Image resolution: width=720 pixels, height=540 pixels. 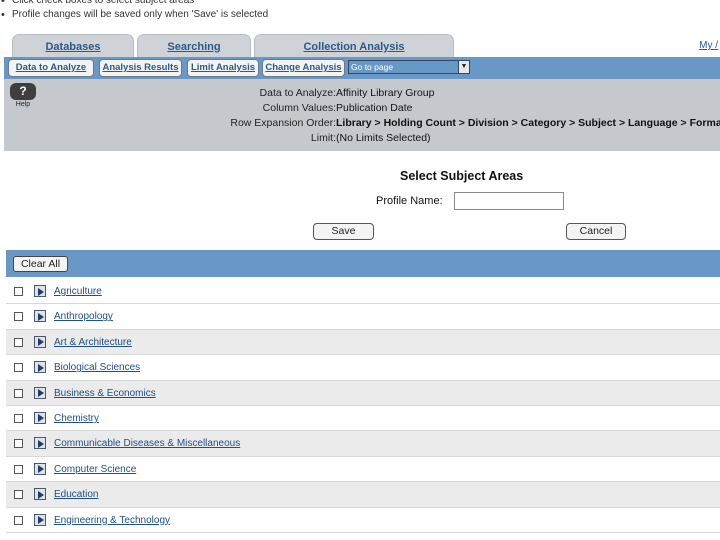 I want to click on chevron-down-icon: ▼, so click(x=463, y=67).